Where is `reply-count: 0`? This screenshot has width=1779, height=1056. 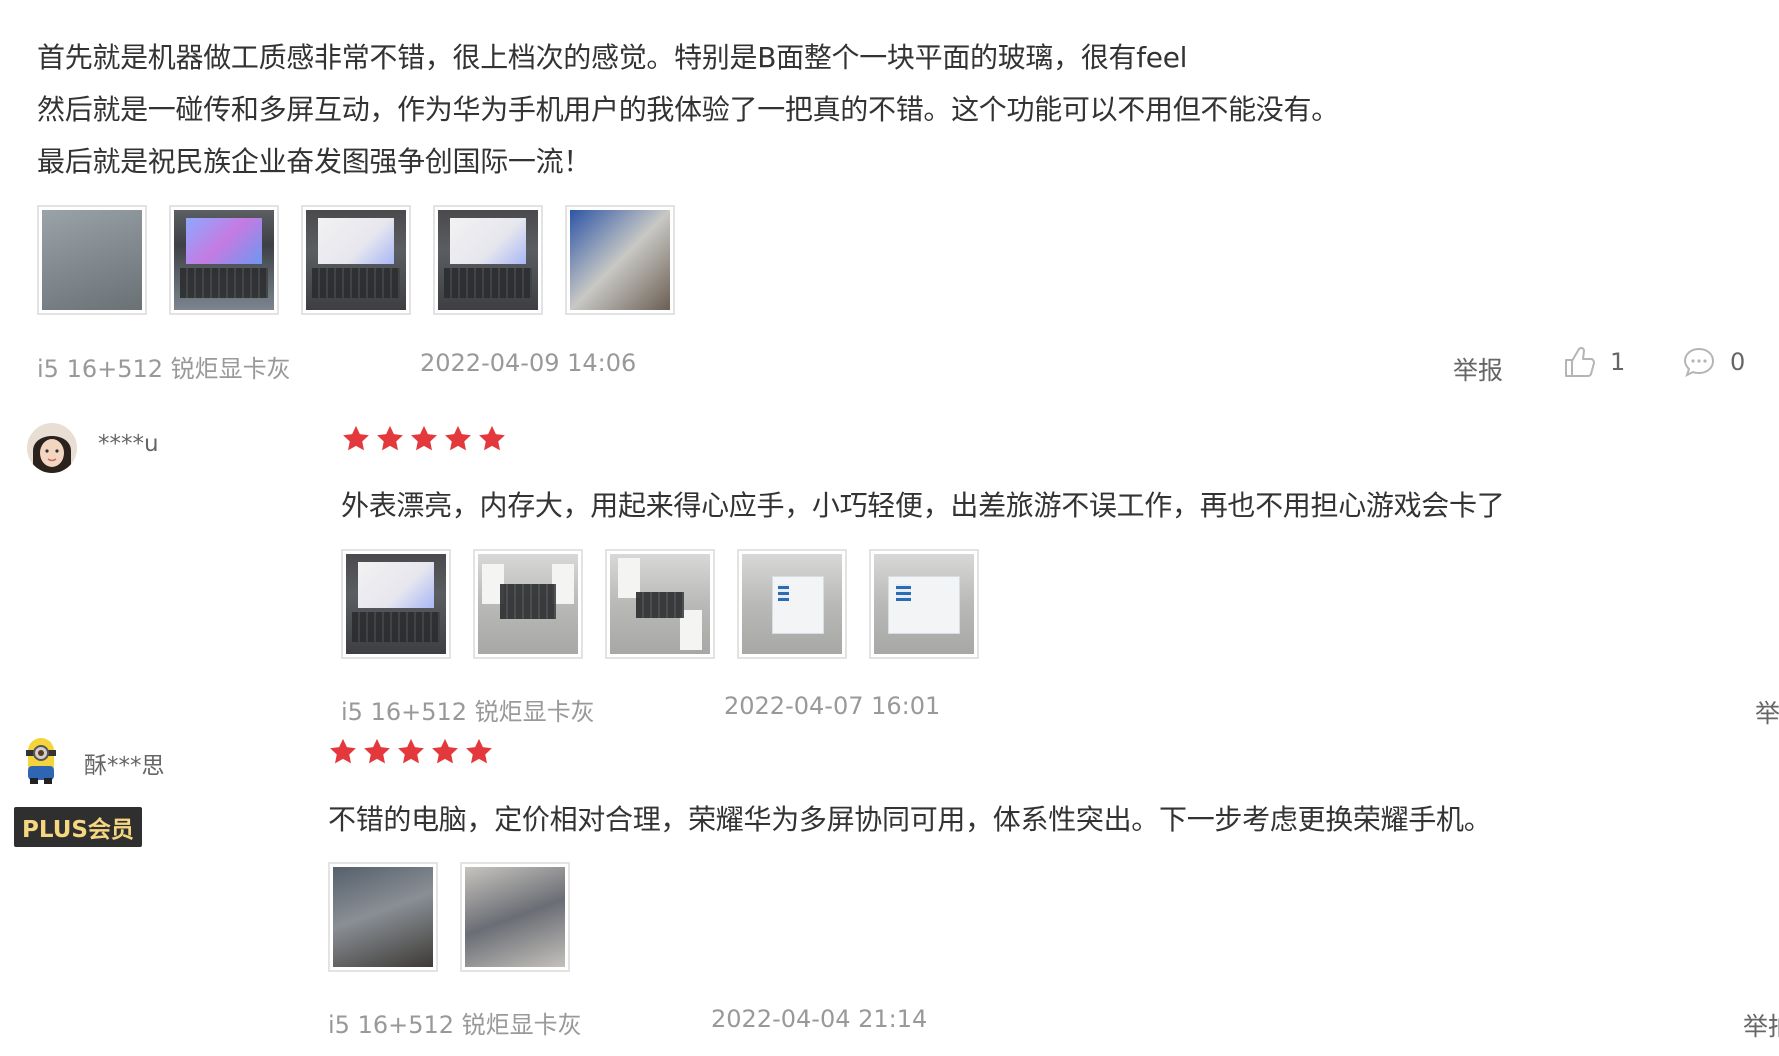 reply-count: 0 is located at coordinates (1738, 362).